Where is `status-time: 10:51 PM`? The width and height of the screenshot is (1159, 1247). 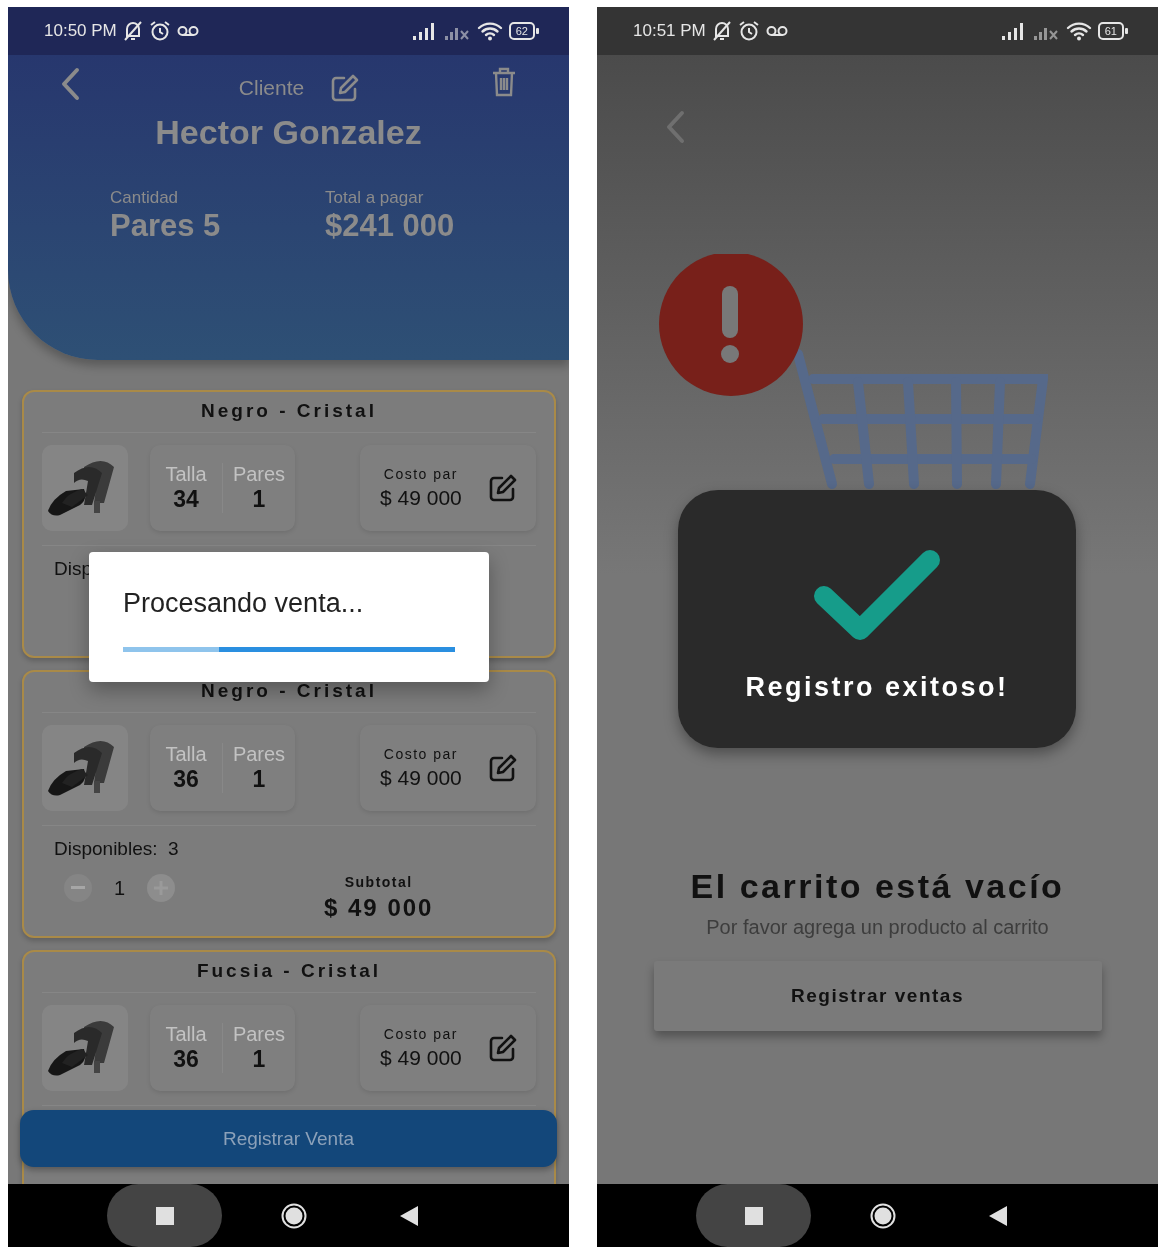 status-time: 10:51 PM is located at coordinates (669, 31).